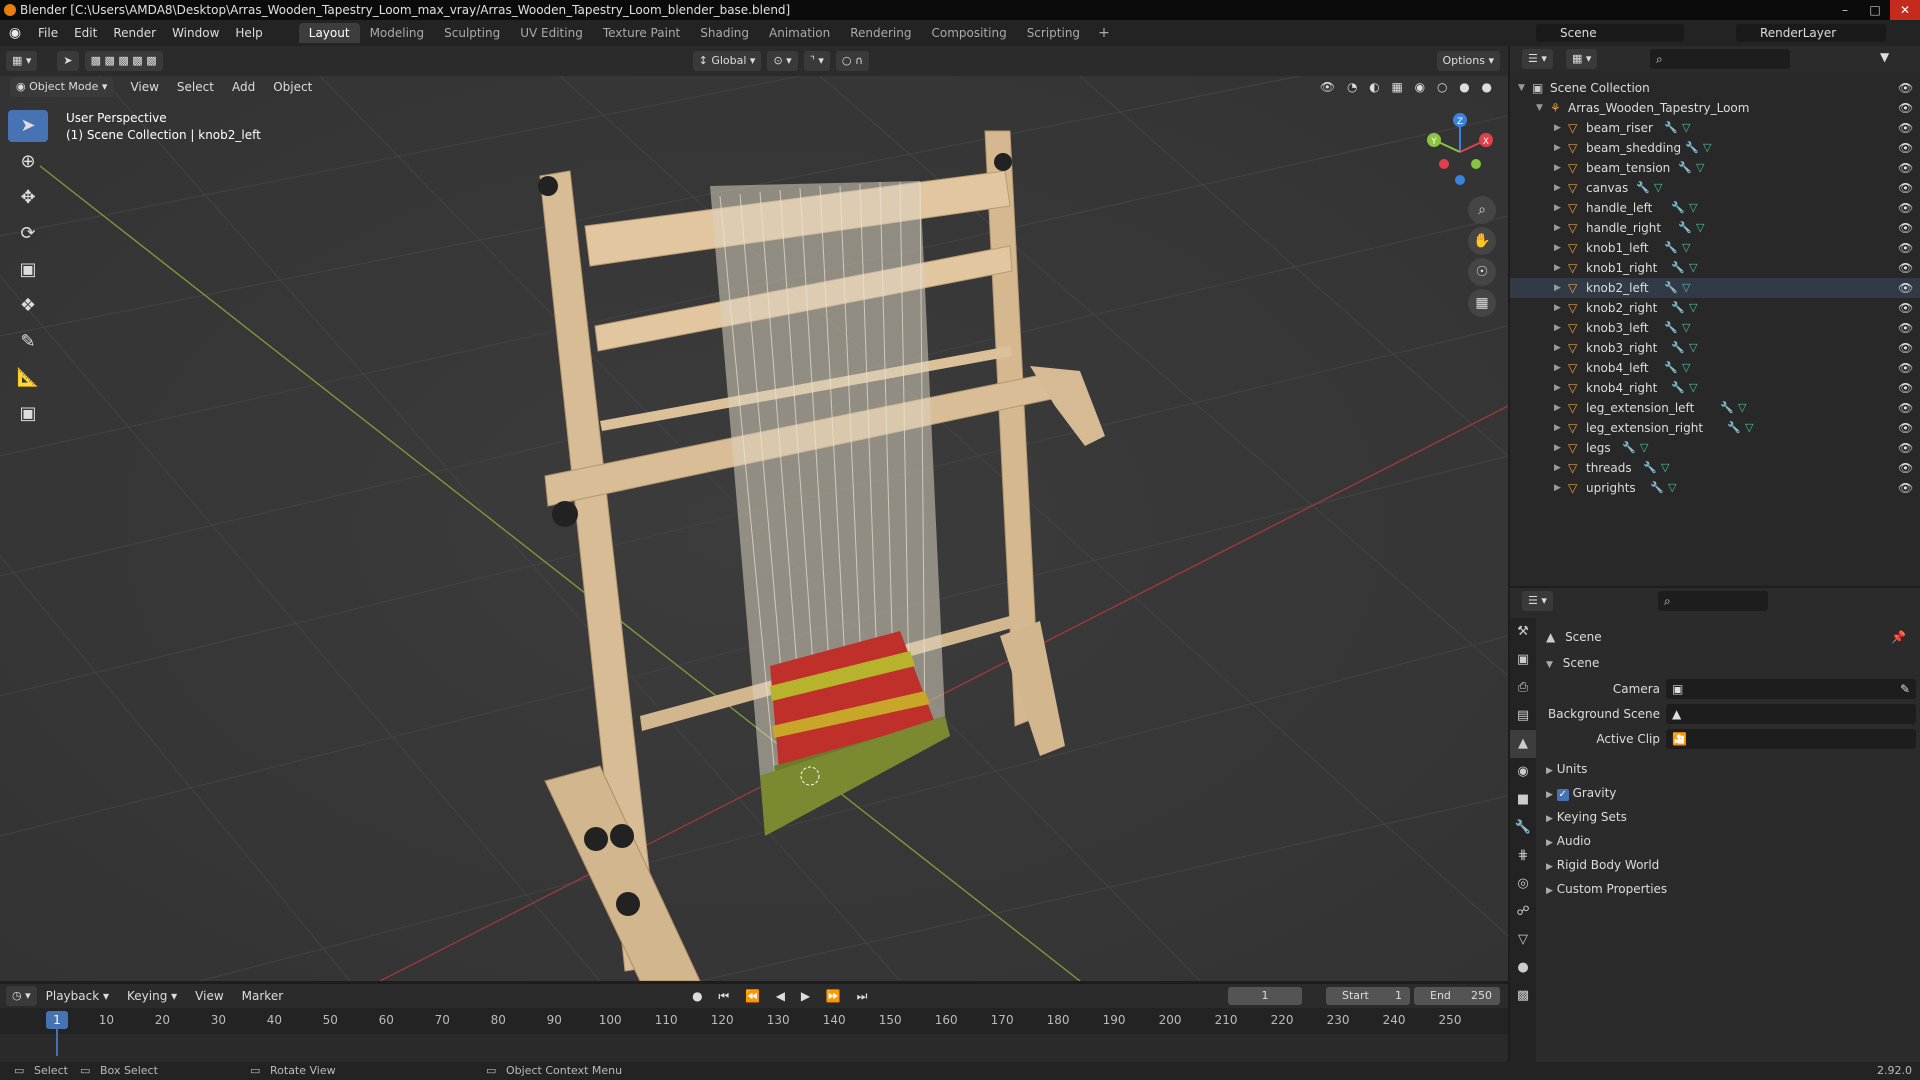 Image resolution: width=1920 pixels, height=1080 pixels. Describe the element at coordinates (1523, 772) in the screenshot. I see `world-tab-icon: ◉` at that location.